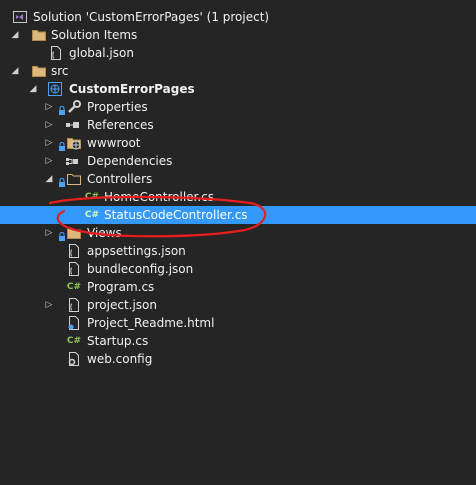 The image size is (476, 485). Describe the element at coordinates (117, 107) in the screenshot. I see `tree-item-label: Properties` at that location.